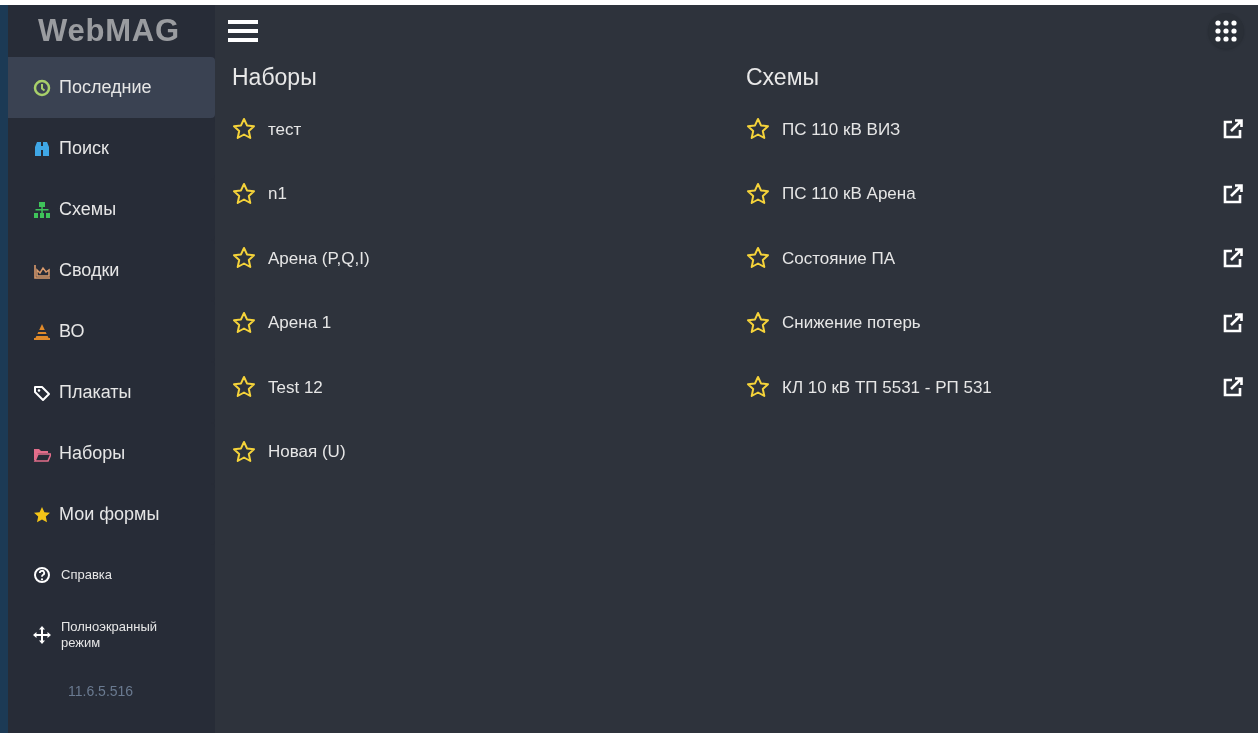  Describe the element at coordinates (101, 691) in the screenshot. I see `version-label: 11.6.5.516` at that location.